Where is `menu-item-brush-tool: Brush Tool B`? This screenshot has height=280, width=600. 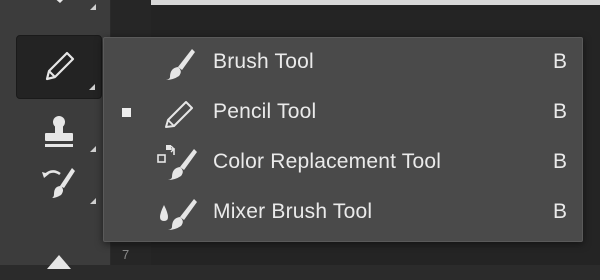
menu-item-brush-tool: Brush Tool B is located at coordinates (343, 63).